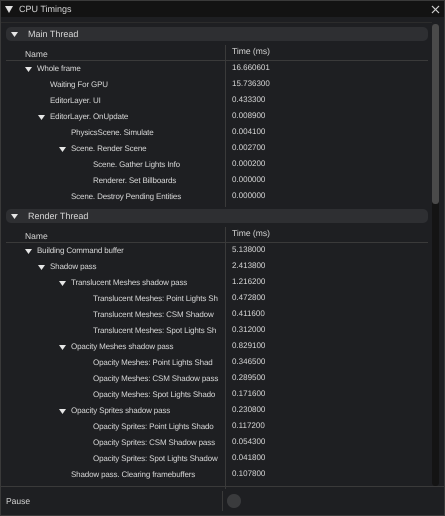 This screenshot has width=445, height=516. Describe the element at coordinates (133, 475) in the screenshot. I see `row-name: Shadow pass. Clearing framebuffers` at that location.